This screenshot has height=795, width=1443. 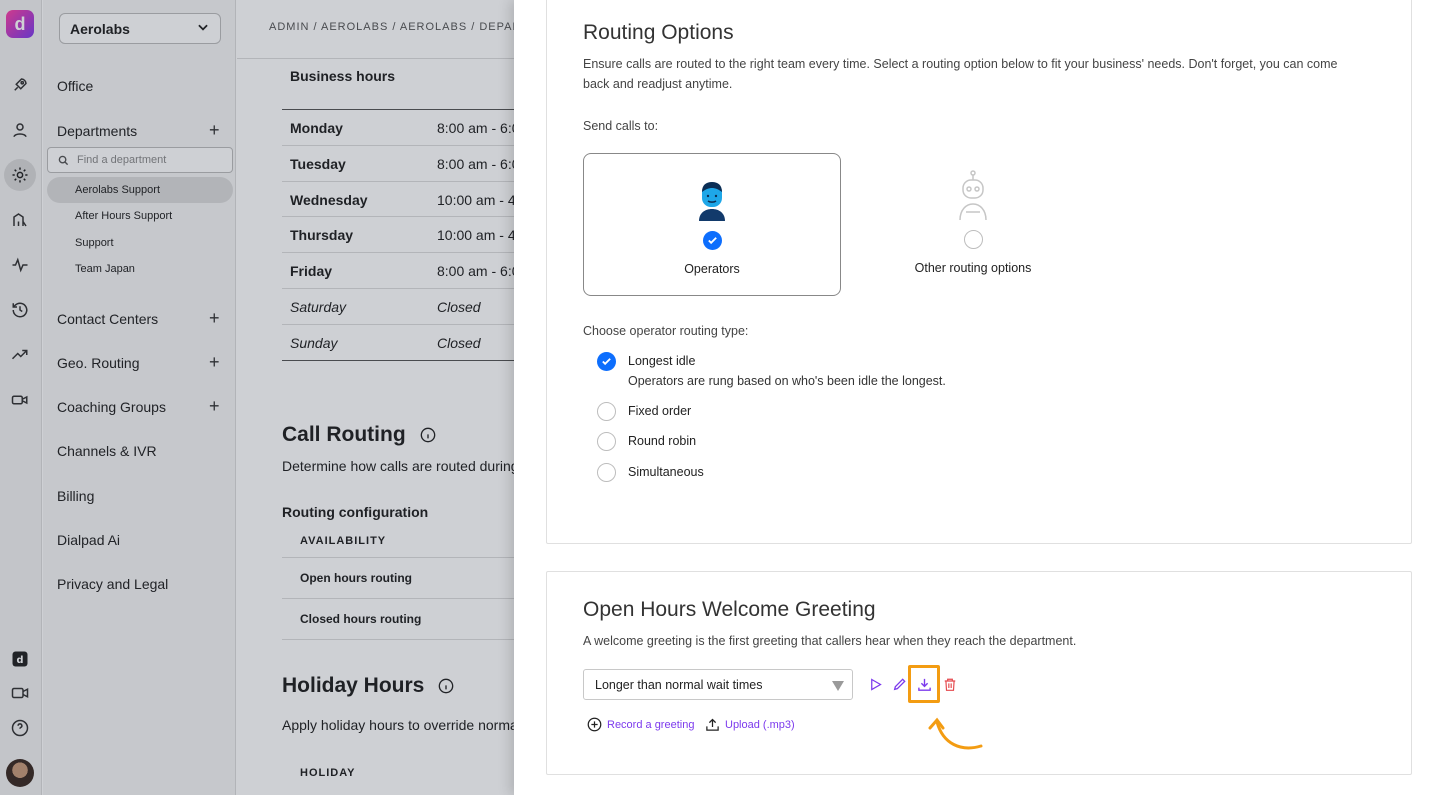 I want to click on chevron-down-icon, so click(x=203, y=28).